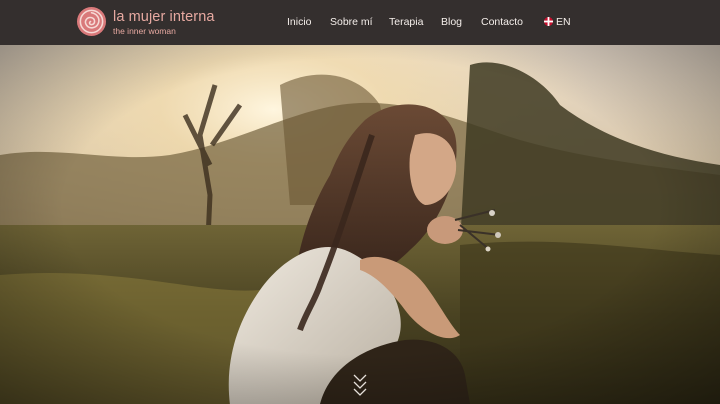 The image size is (720, 404). I want to click on nav-item-contacto: Contacto, so click(502, 22).